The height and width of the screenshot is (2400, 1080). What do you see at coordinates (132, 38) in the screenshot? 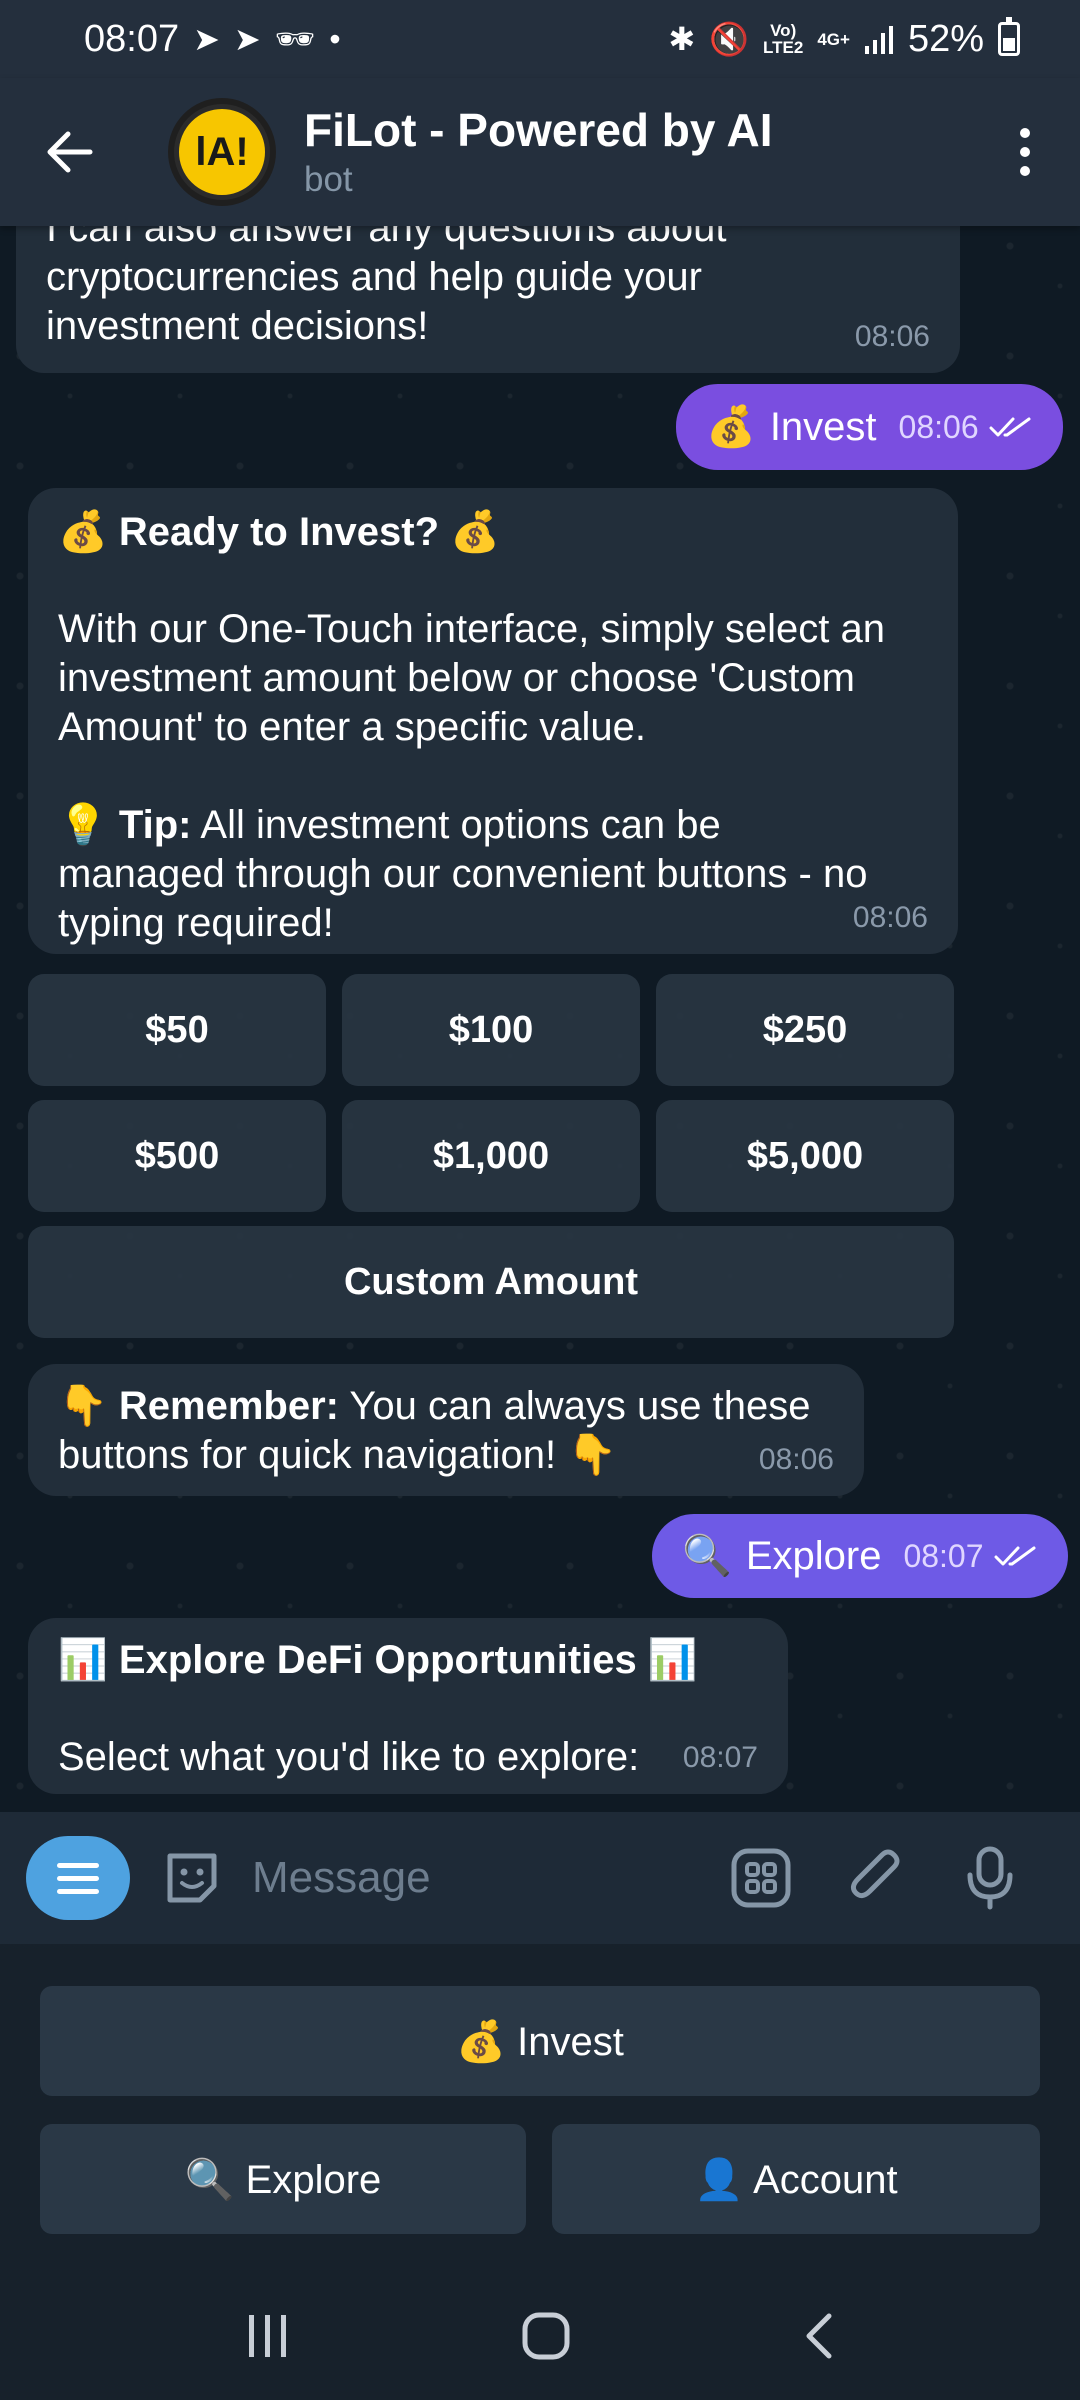
I see `status-time: 08:07` at bounding box center [132, 38].